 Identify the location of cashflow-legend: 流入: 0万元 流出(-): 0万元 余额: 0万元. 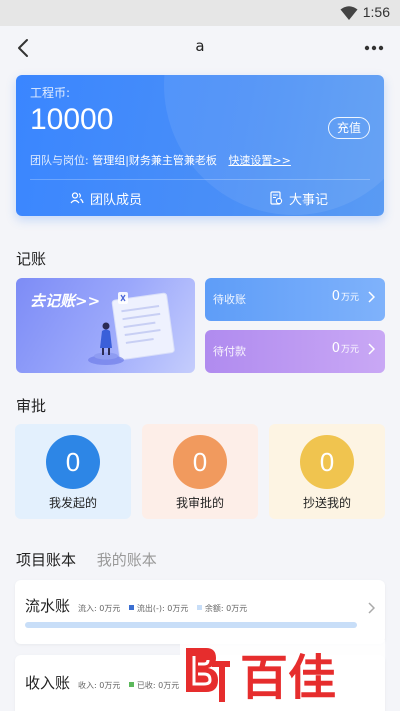
(162, 608).